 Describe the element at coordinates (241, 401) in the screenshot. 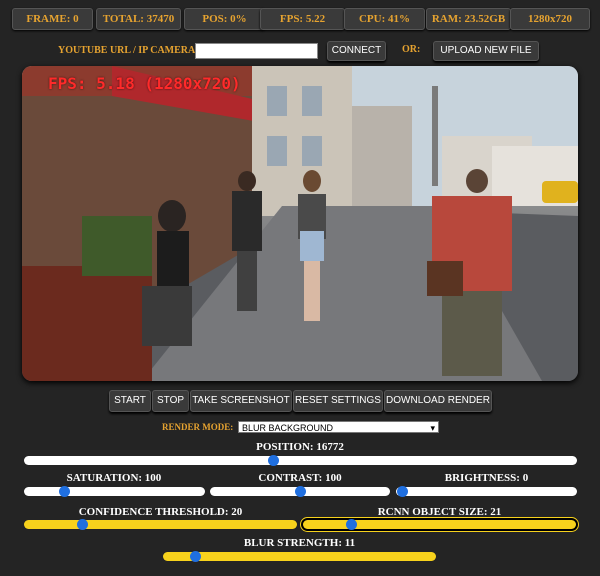

I see `screenshot-button: TAKE SCREENSHOT` at that location.